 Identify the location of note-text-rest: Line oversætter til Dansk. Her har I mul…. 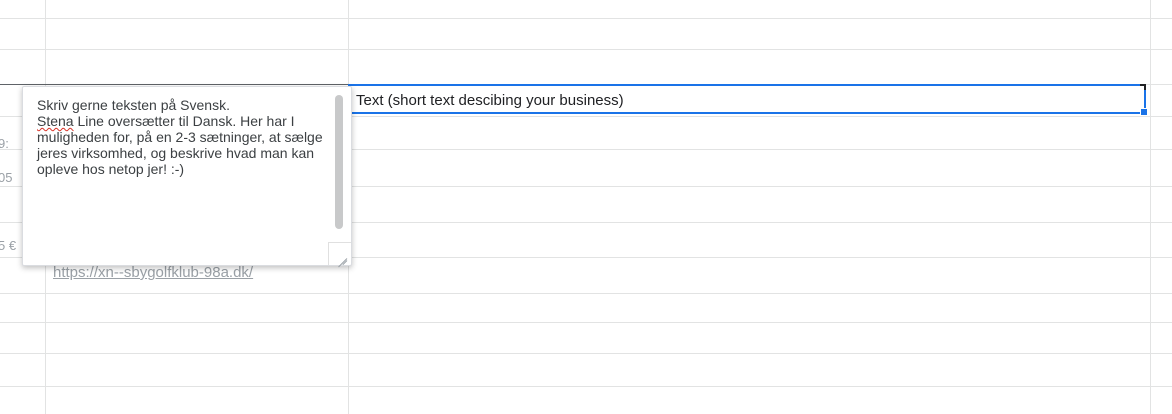
(180, 145).